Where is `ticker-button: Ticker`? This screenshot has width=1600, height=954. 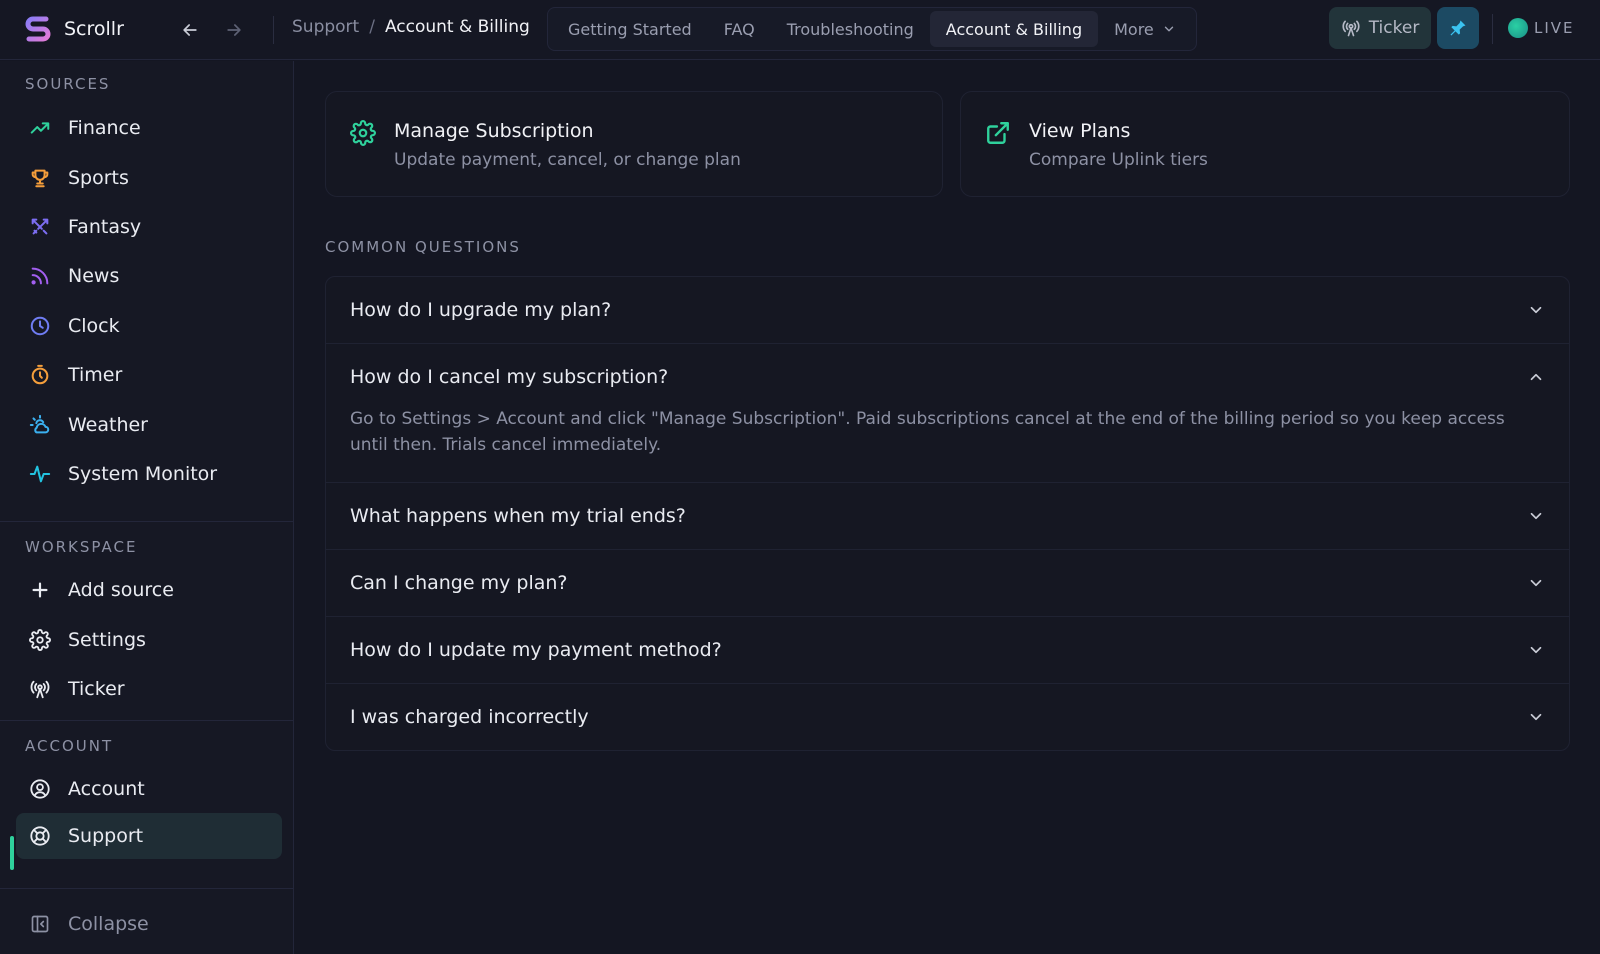 ticker-button: Ticker is located at coordinates (1380, 28).